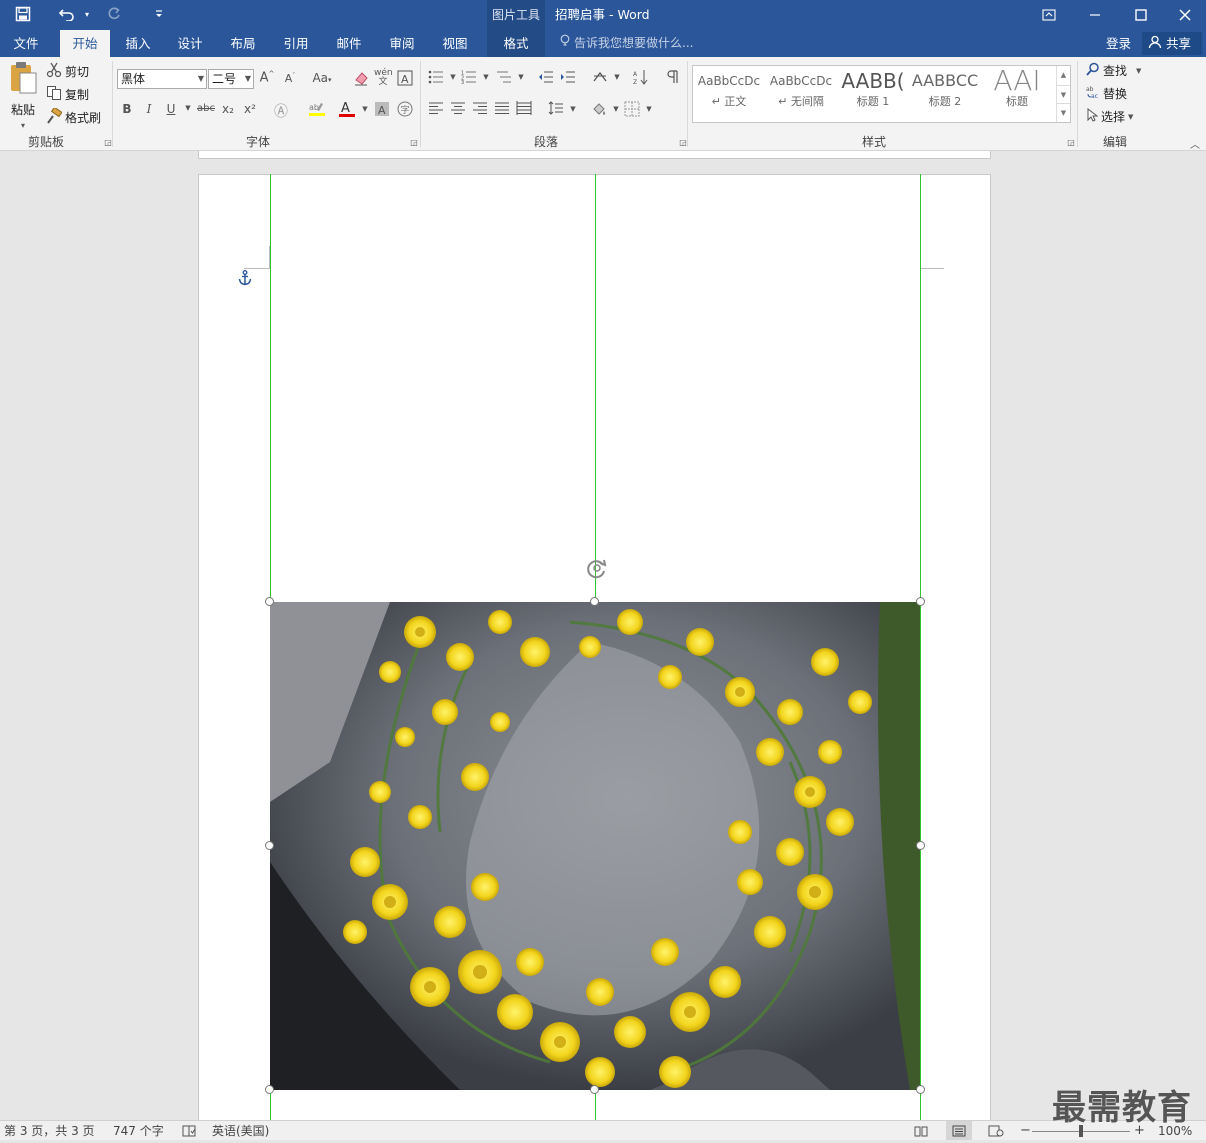 The image size is (1206, 1143). Describe the element at coordinates (556, 109) in the screenshot. I see `line-spacing-icon` at that location.